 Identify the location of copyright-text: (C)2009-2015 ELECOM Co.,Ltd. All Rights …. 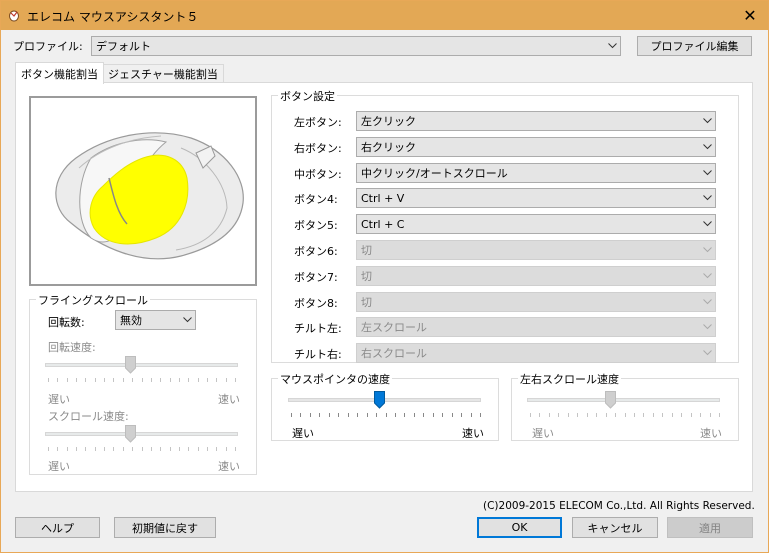
(619, 506).